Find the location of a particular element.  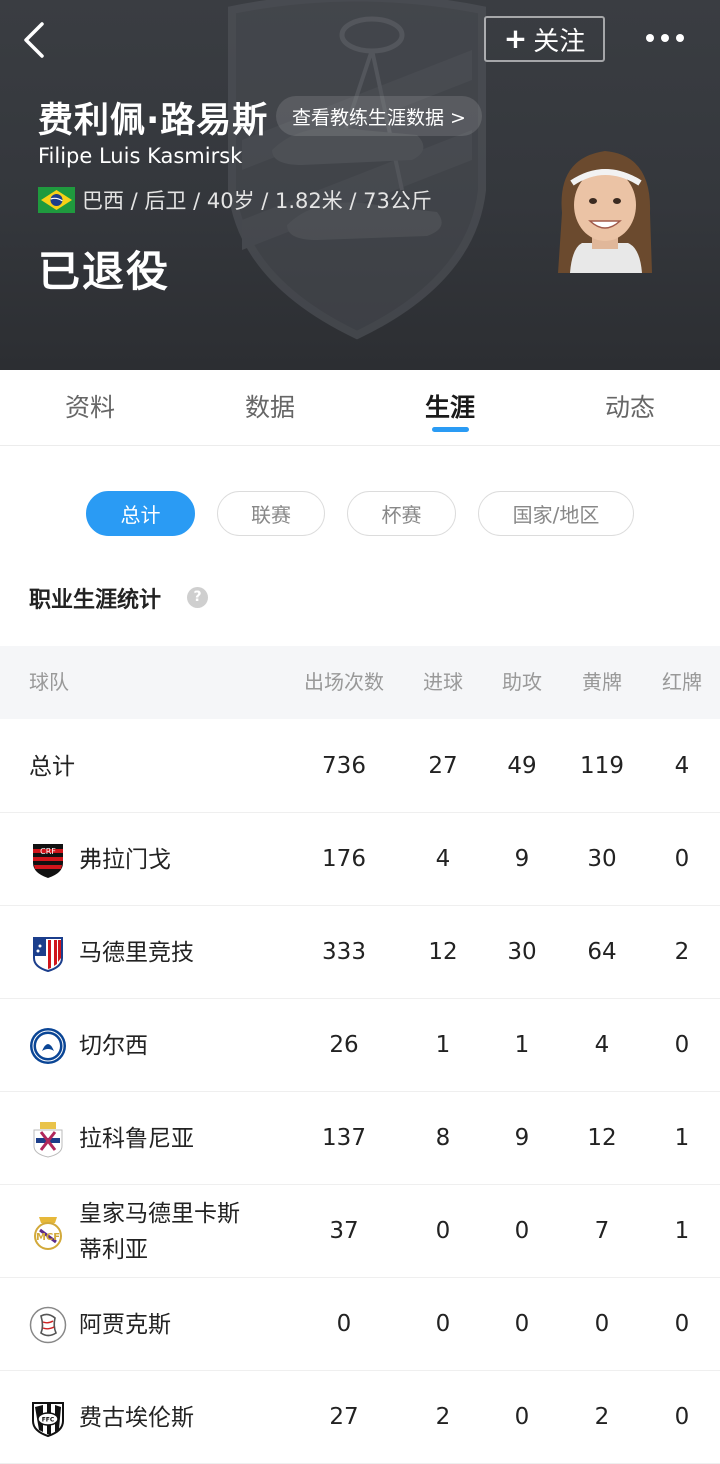

team-name: 马德里竞技 is located at coordinates (136, 952).